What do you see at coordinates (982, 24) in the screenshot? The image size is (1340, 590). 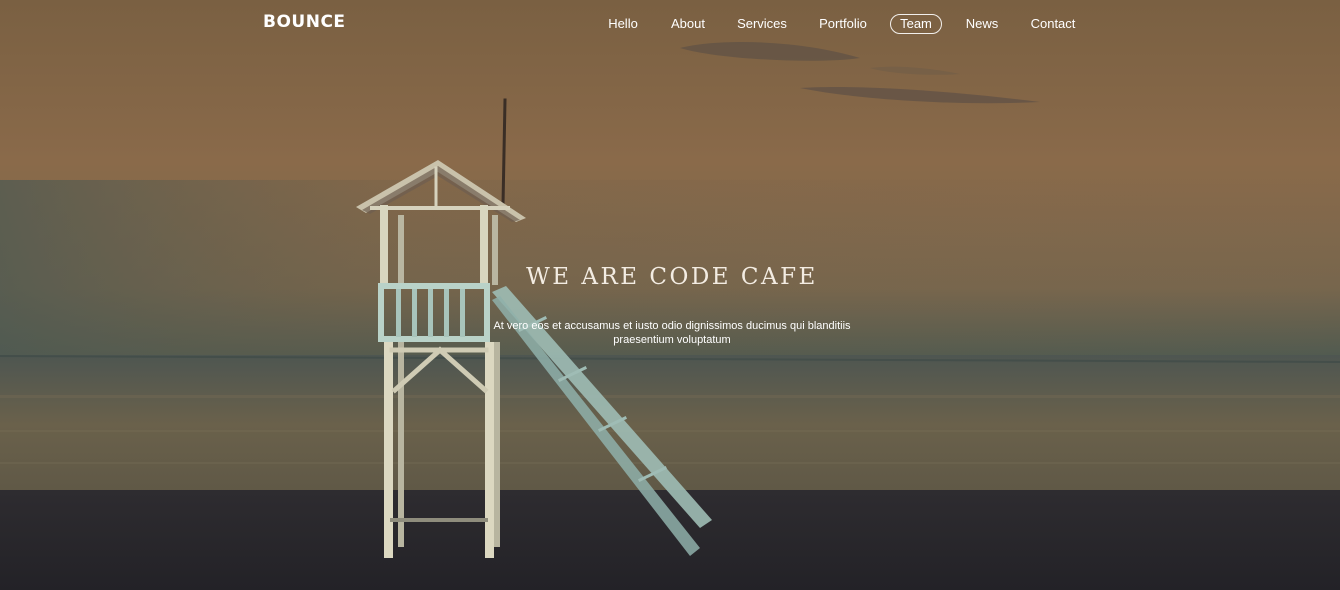 I see `nav-item-news: News` at bounding box center [982, 24].